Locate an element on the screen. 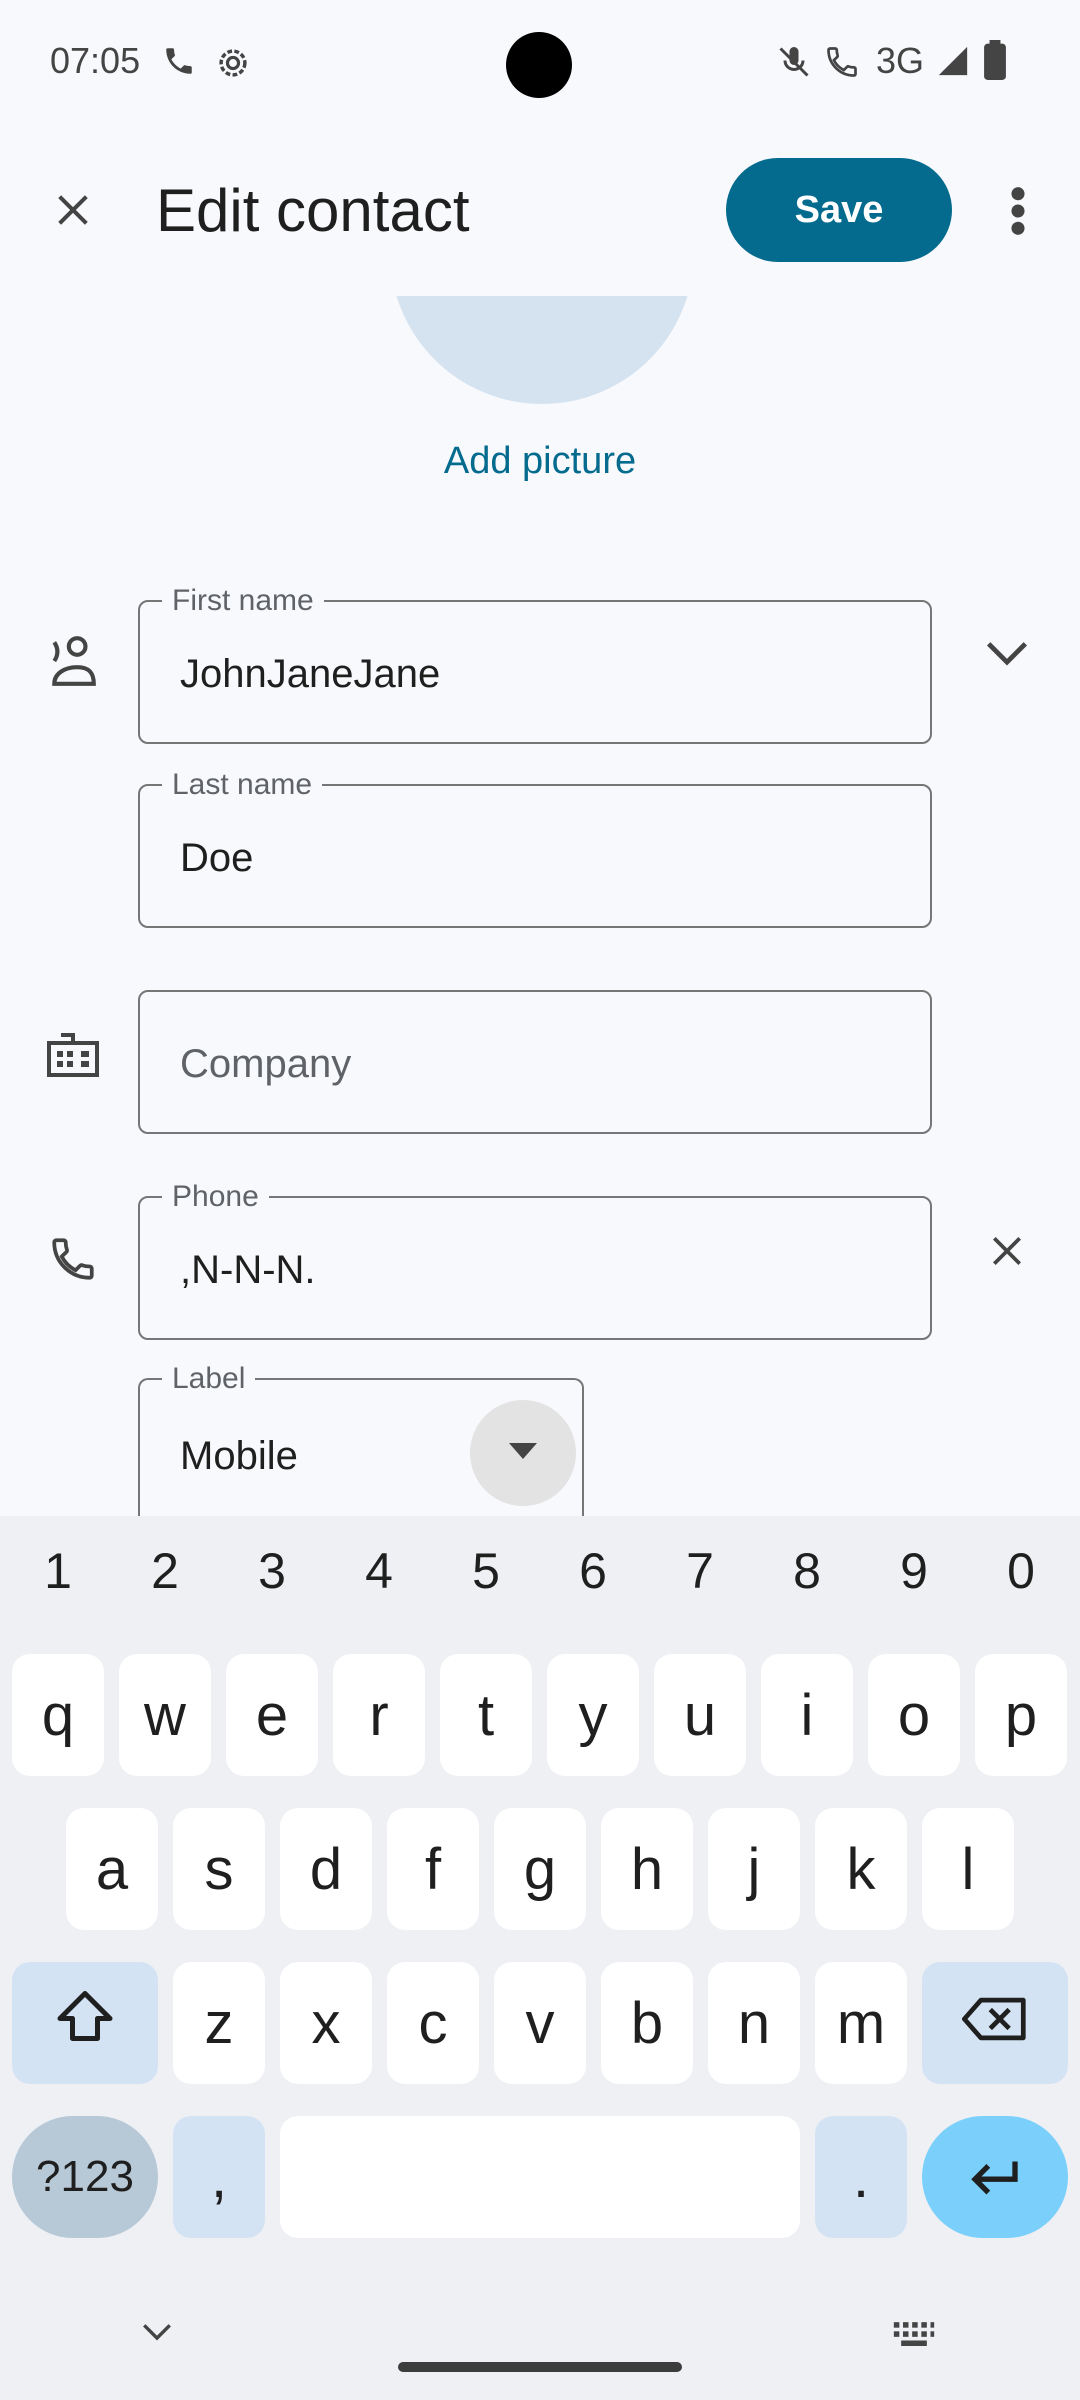 The image size is (1080, 2400). enter-key is located at coordinates (995, 2177).